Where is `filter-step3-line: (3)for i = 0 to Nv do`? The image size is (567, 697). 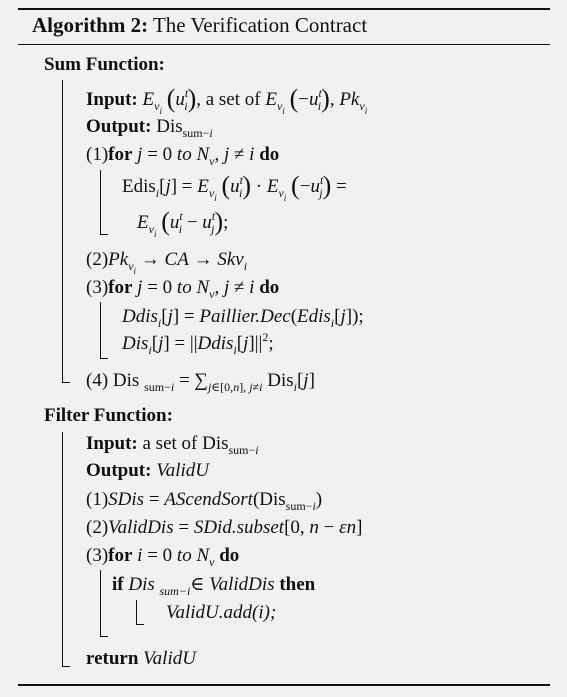
filter-step3-line: (3)for i = 0 to Nv do is located at coordinates (163, 557).